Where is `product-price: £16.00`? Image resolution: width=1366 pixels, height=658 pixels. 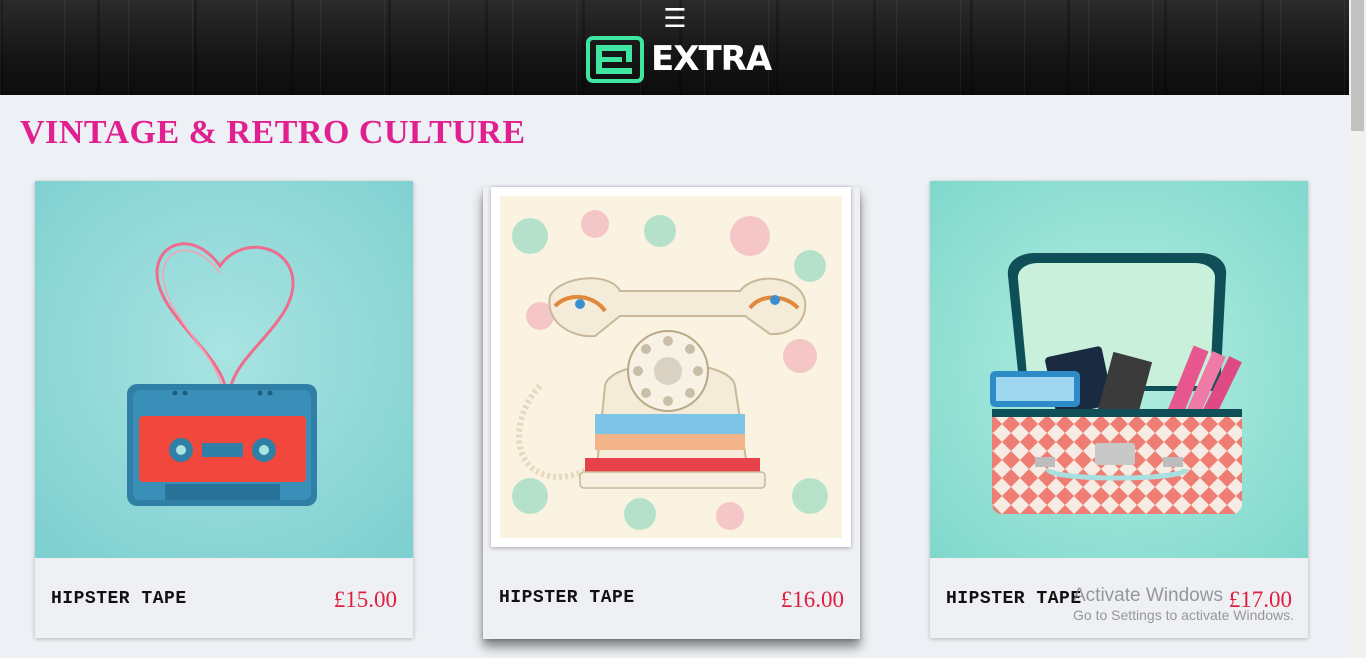 product-price: £16.00 is located at coordinates (812, 599).